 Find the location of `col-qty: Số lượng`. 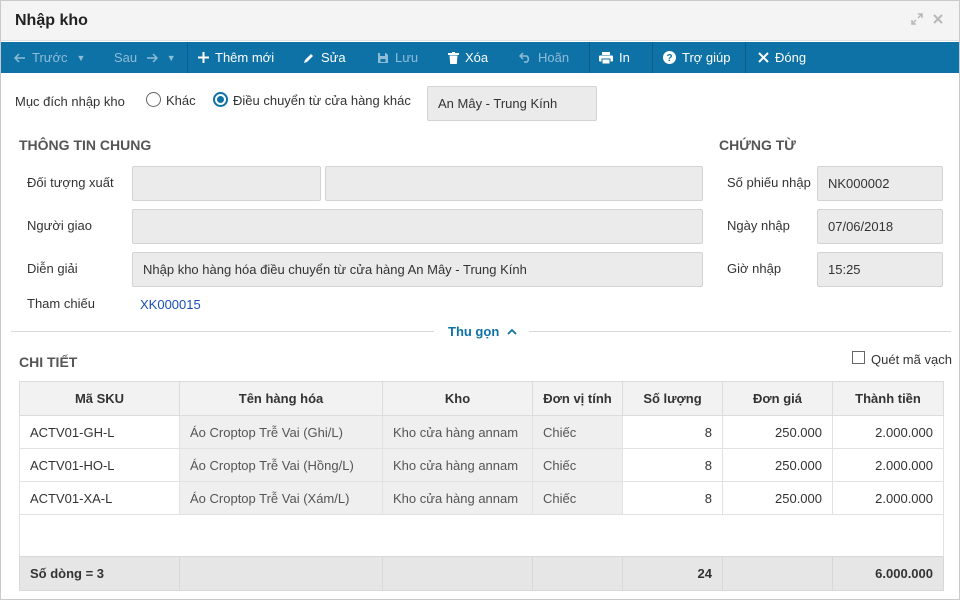

col-qty: Số lượng is located at coordinates (672, 398).